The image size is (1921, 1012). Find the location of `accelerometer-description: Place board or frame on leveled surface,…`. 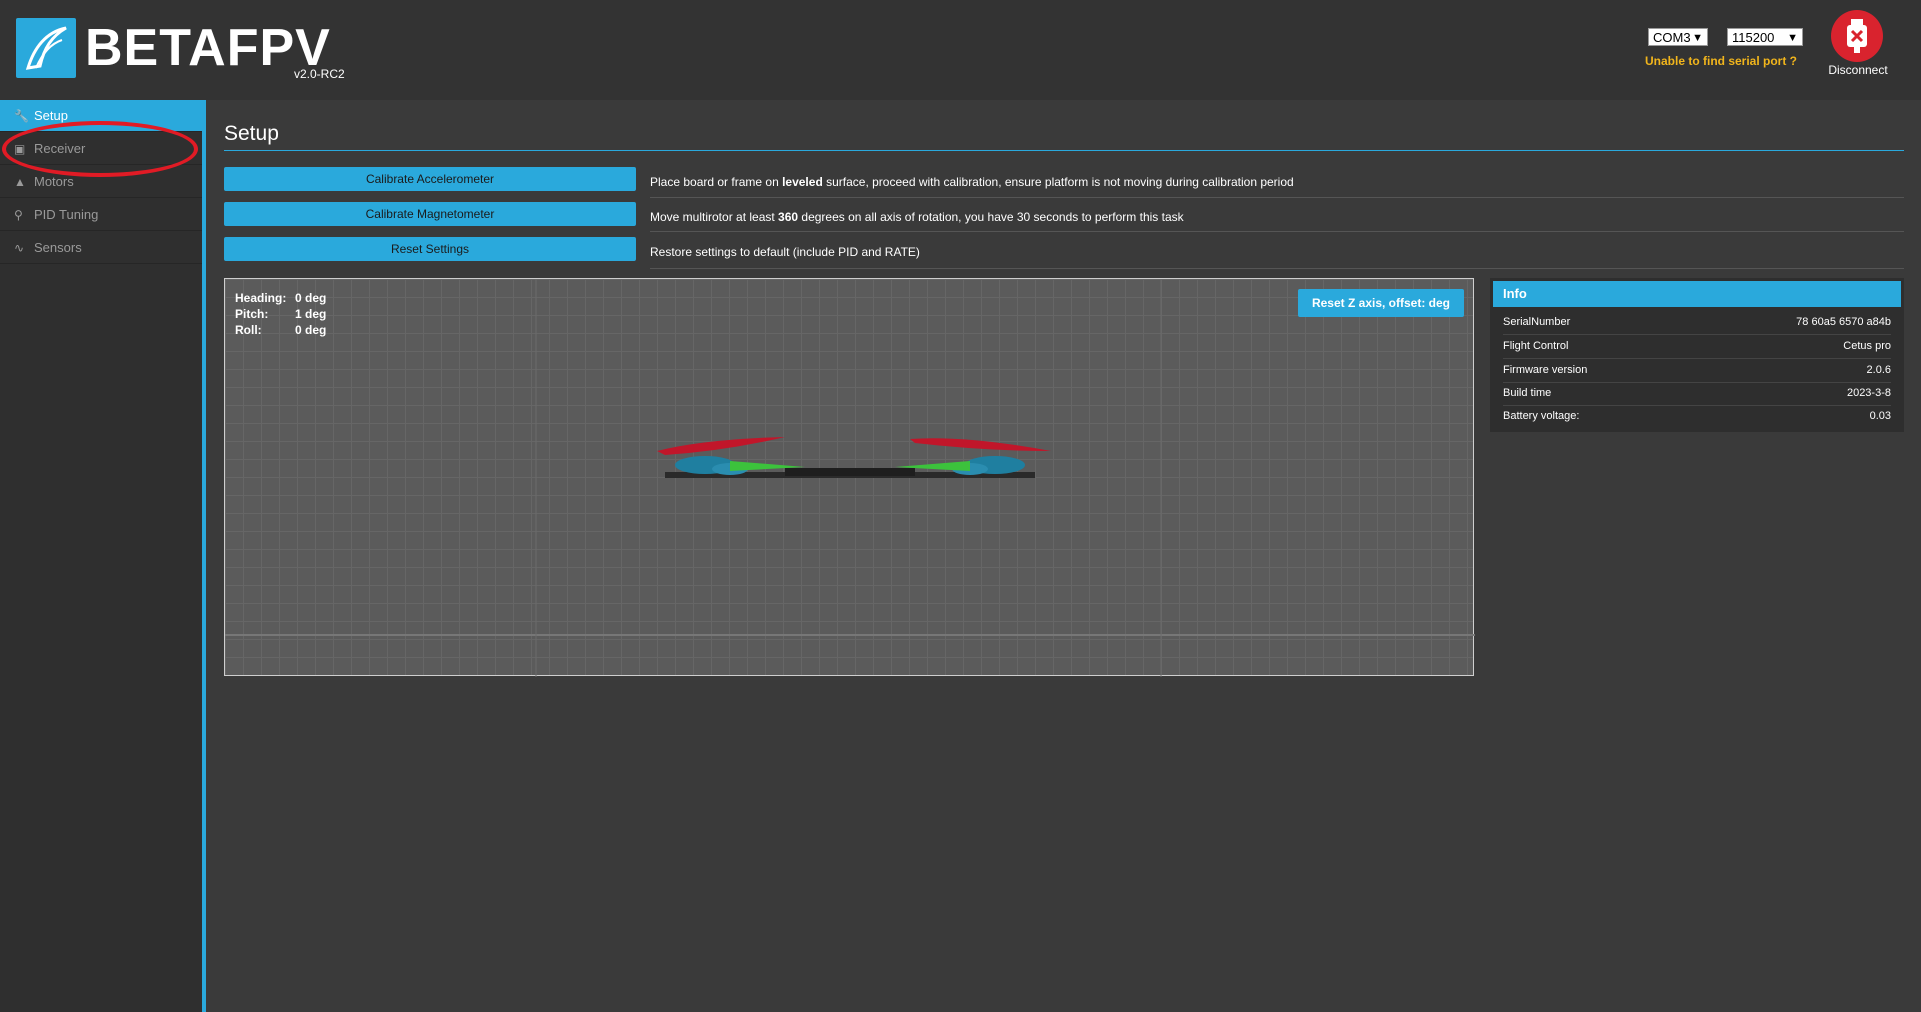

accelerometer-description: Place board or frame on leveled surface,… is located at coordinates (972, 182).